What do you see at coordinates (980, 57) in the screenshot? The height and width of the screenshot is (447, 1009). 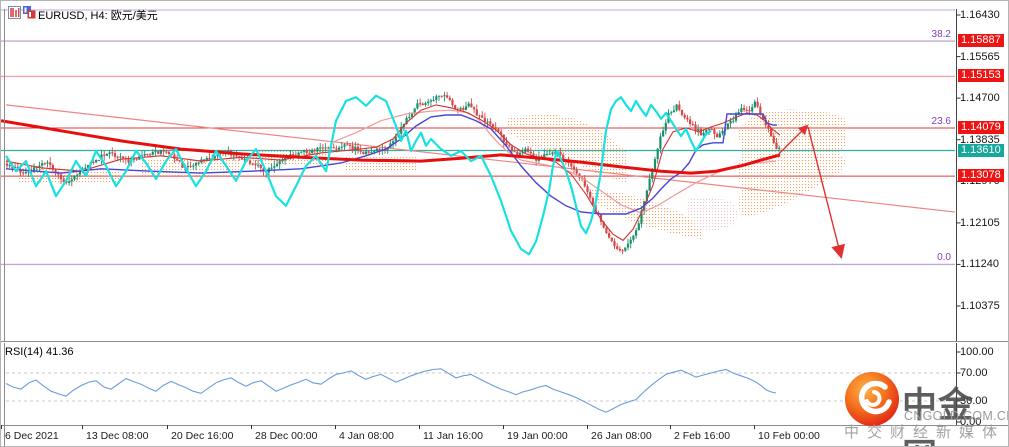 I see `price-axis-label: 1.15565` at bounding box center [980, 57].